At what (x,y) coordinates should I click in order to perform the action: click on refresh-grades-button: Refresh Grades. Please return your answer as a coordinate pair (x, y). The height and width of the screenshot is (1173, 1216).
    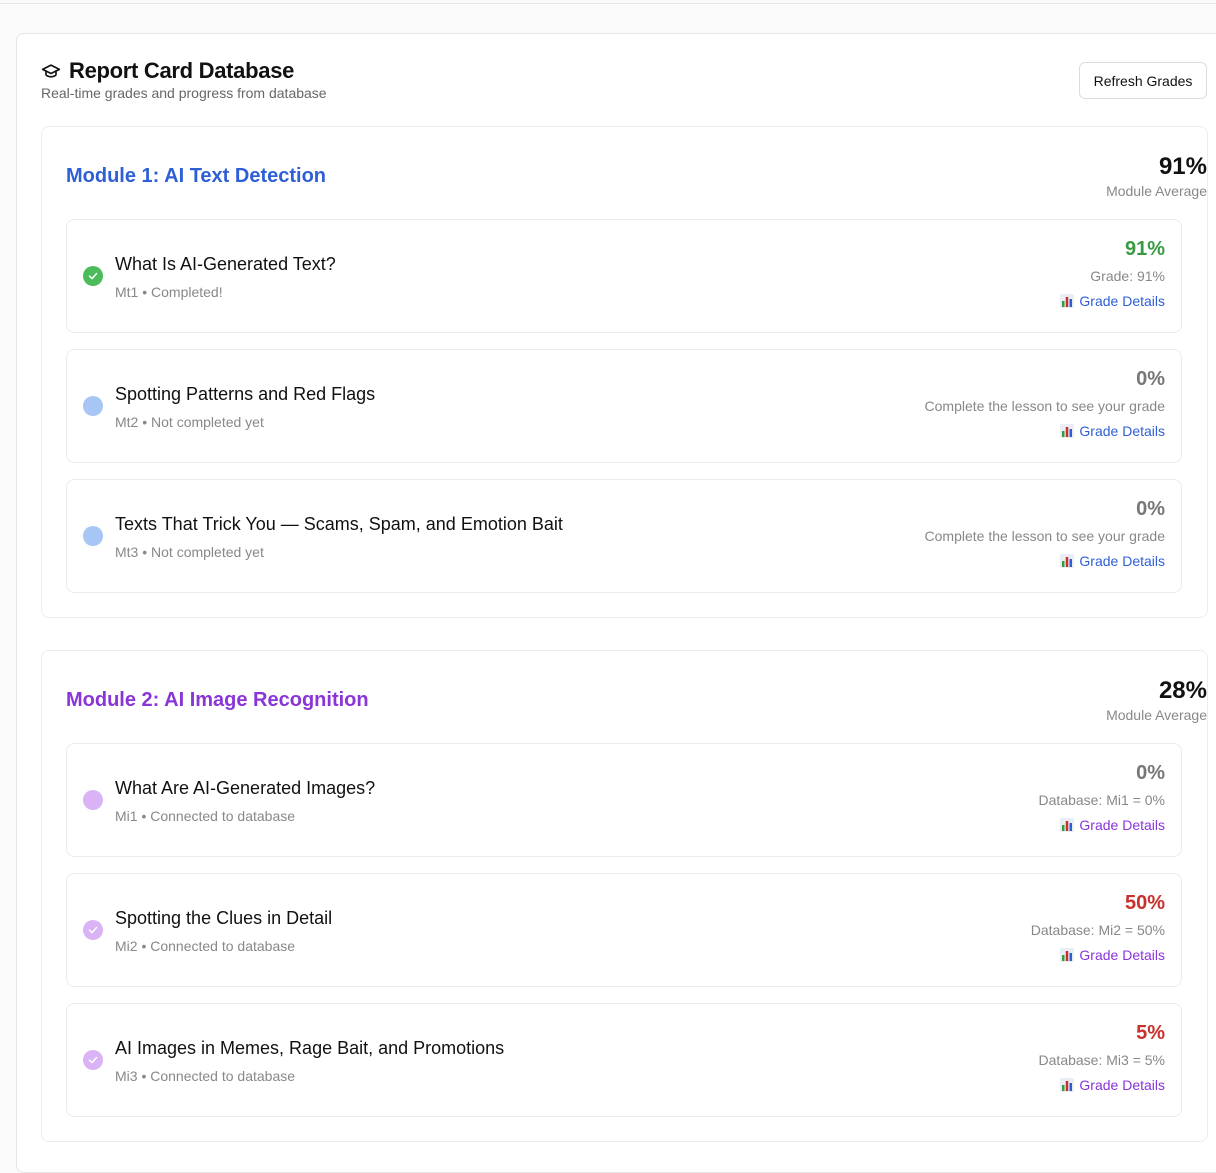
    Looking at the image, I should click on (1143, 80).